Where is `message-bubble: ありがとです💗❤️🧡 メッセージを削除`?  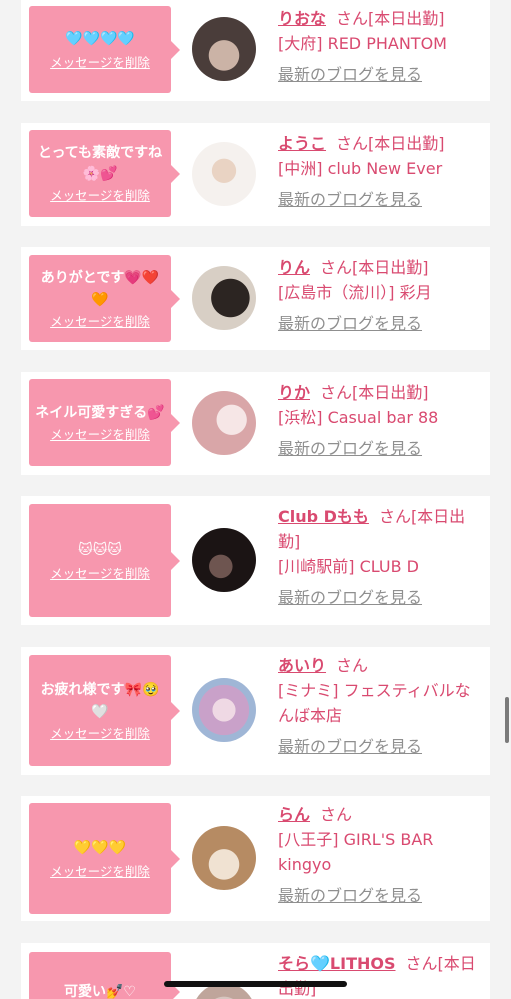
message-bubble: ありがとです💗❤️🧡 メッセージを削除 is located at coordinates (104, 298).